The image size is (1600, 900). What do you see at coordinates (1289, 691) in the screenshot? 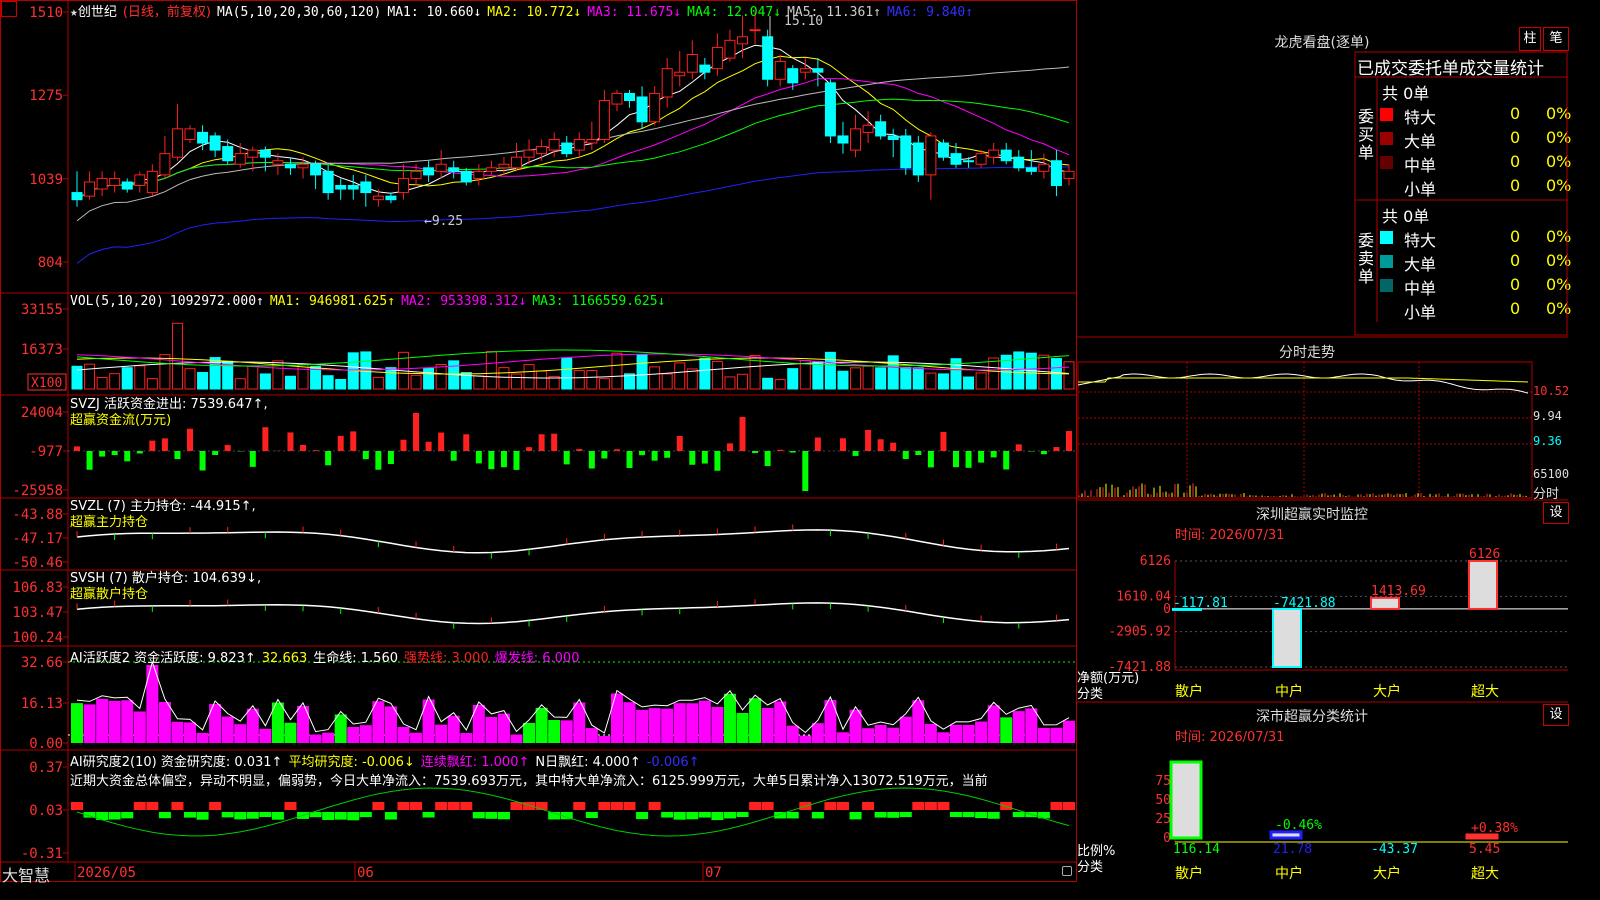
I see `monitor-category: 中户` at bounding box center [1289, 691].